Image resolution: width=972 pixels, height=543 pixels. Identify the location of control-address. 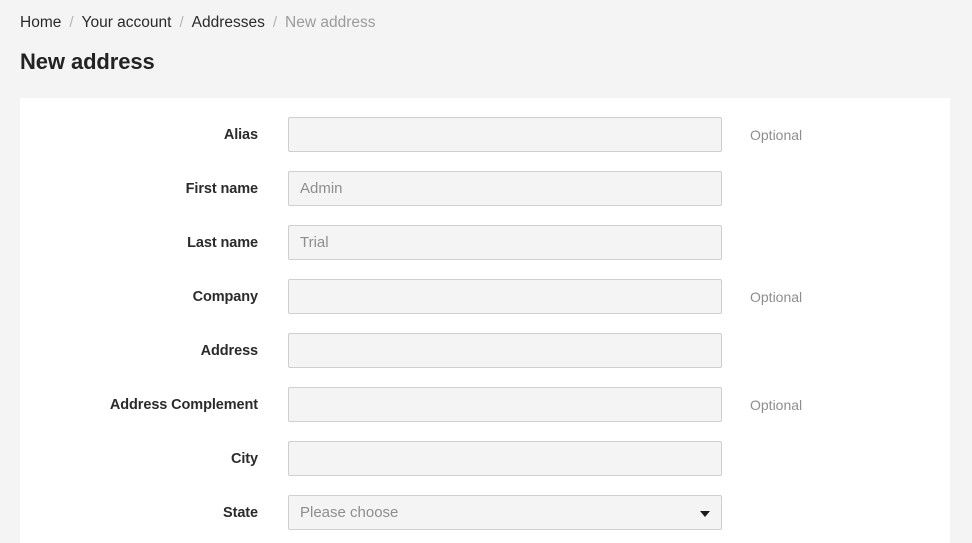
(505, 350).